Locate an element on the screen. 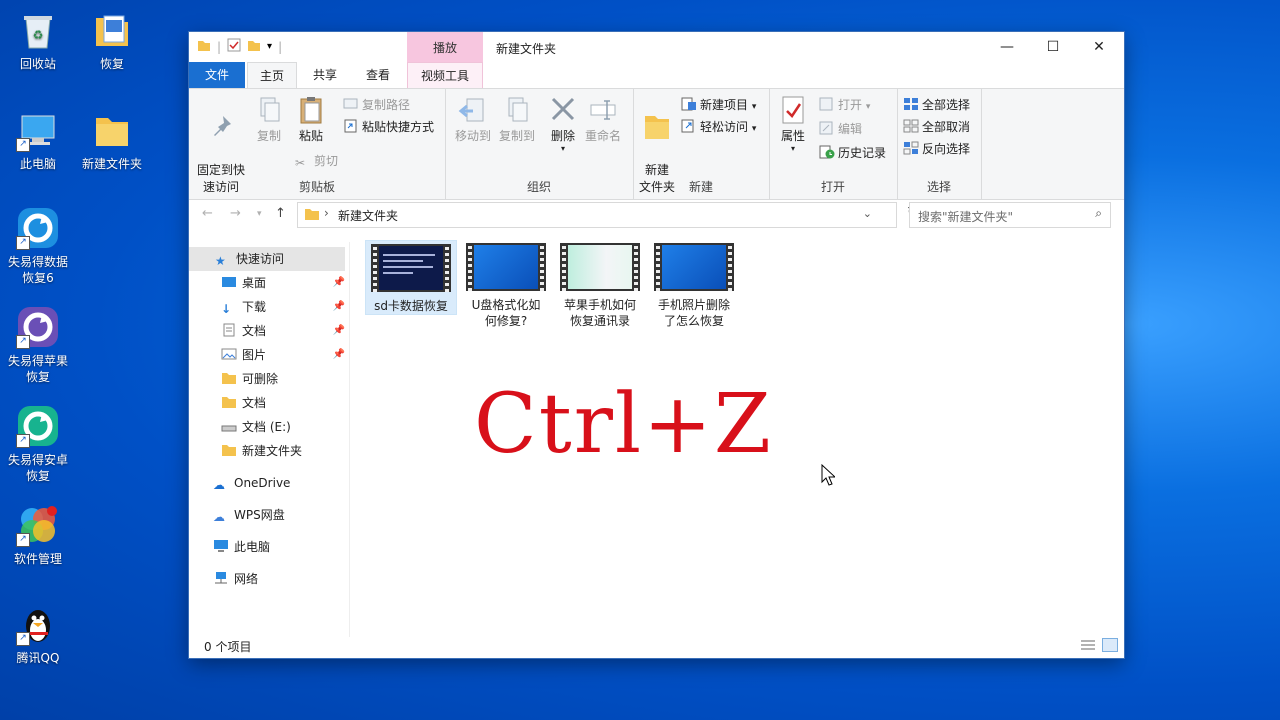 This screenshot has width=1280, height=720. nav-item-pictures: 图片 📌 is located at coordinates (269, 355).